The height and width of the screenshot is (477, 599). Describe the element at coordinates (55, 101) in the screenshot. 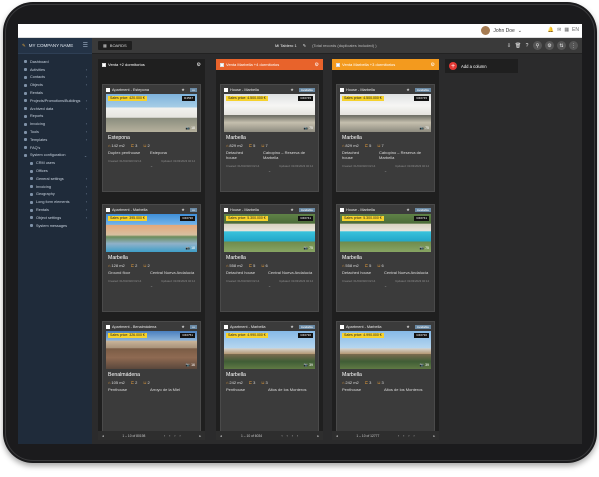

I see `sidebar-item: Projects/Promotions/Buildings ›` at that location.